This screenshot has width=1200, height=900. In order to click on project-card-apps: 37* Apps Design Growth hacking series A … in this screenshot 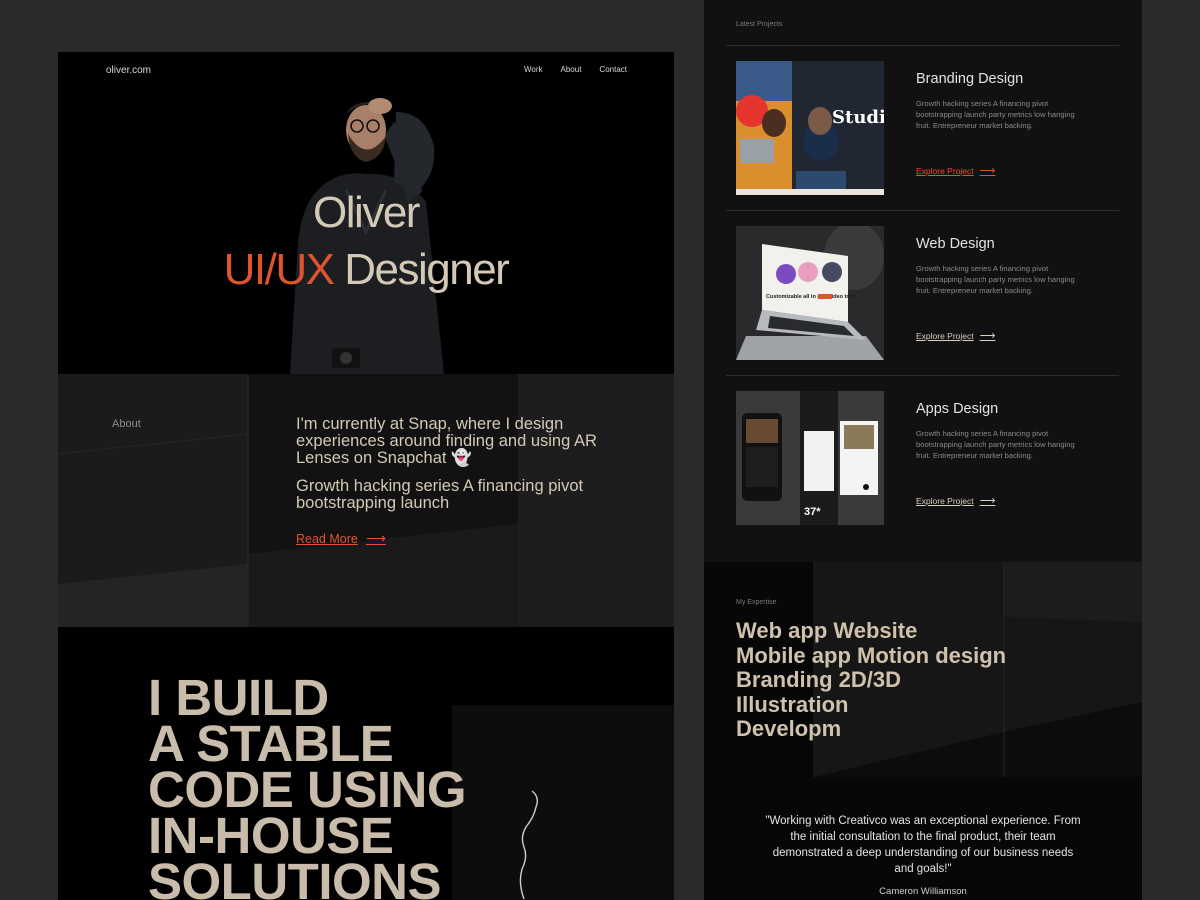, I will do `click(923, 461)`.